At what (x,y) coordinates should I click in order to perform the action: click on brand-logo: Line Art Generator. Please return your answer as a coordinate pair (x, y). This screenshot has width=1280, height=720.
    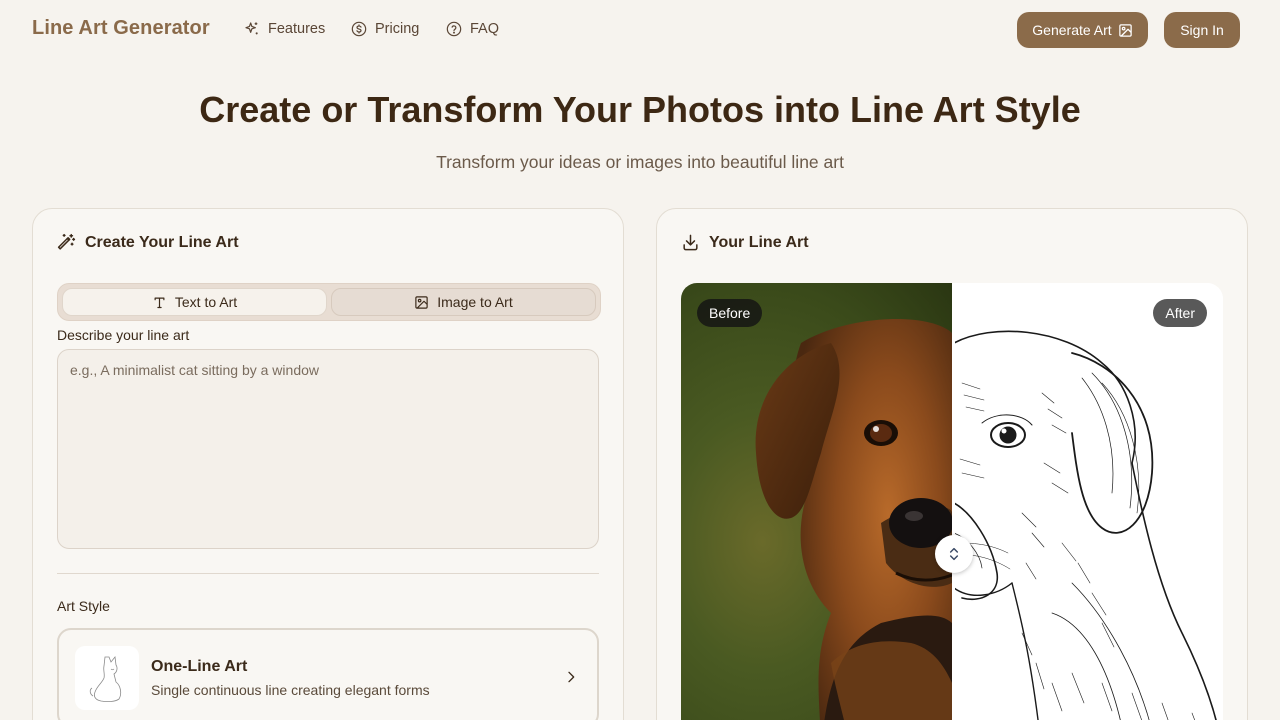
    Looking at the image, I should click on (121, 28).